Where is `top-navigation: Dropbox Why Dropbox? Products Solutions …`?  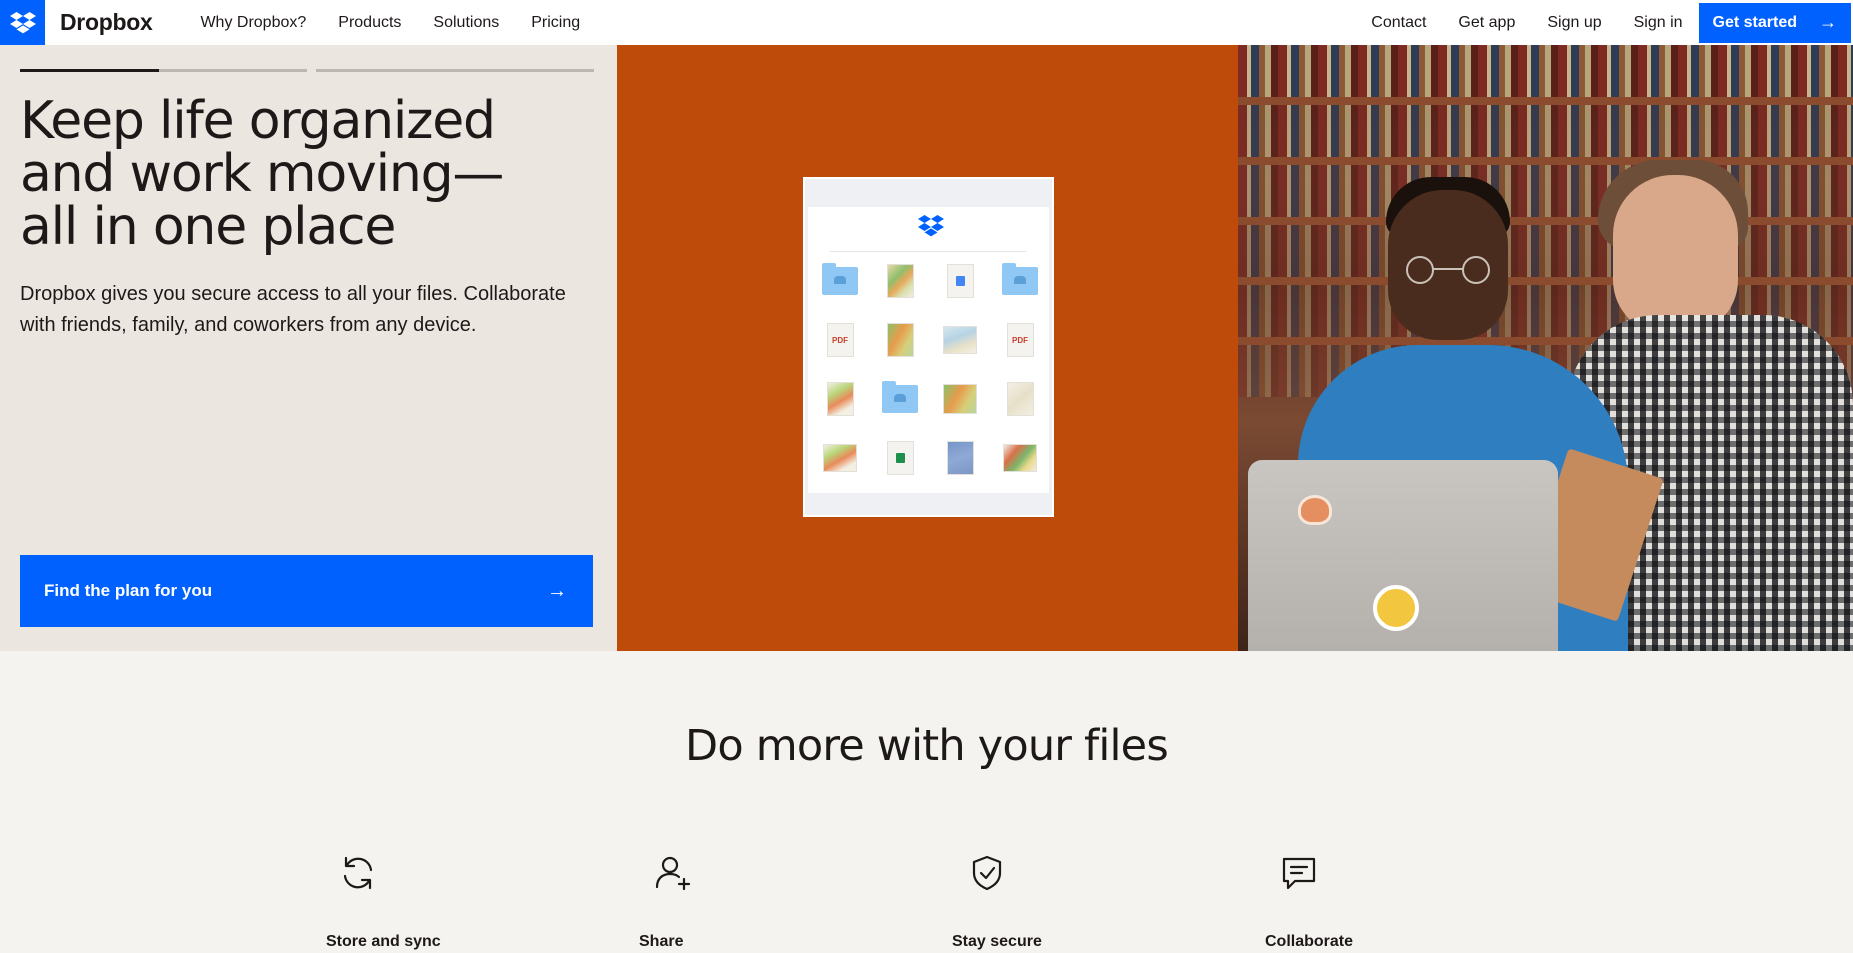 top-navigation: Dropbox Why Dropbox? Products Solutions … is located at coordinates (926, 22).